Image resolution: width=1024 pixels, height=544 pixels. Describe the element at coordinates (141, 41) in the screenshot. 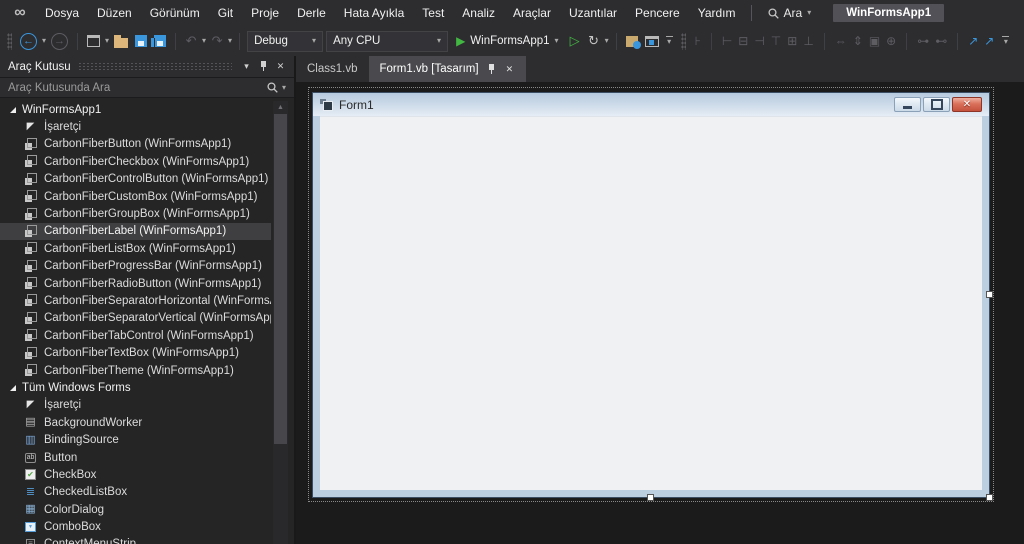

I see `save-button` at that location.